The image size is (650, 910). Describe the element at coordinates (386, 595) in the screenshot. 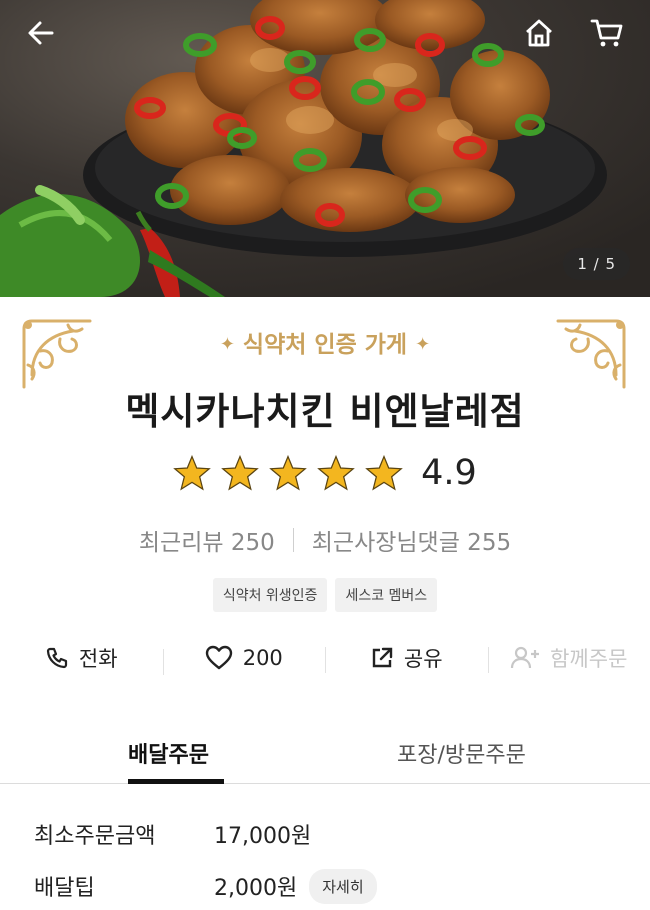

I see `cesco-badge: 세스코 멤버스` at that location.